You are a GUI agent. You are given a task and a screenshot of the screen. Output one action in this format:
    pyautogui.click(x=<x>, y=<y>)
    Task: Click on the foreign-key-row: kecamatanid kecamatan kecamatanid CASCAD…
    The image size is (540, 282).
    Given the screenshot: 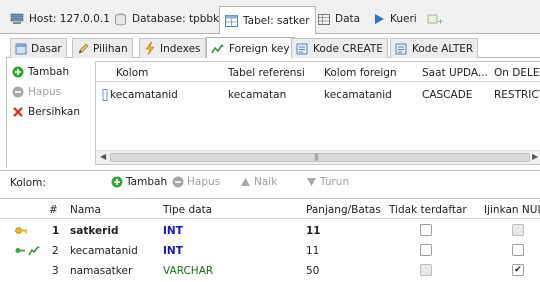 What is the action you would take?
    pyautogui.click(x=318, y=95)
    